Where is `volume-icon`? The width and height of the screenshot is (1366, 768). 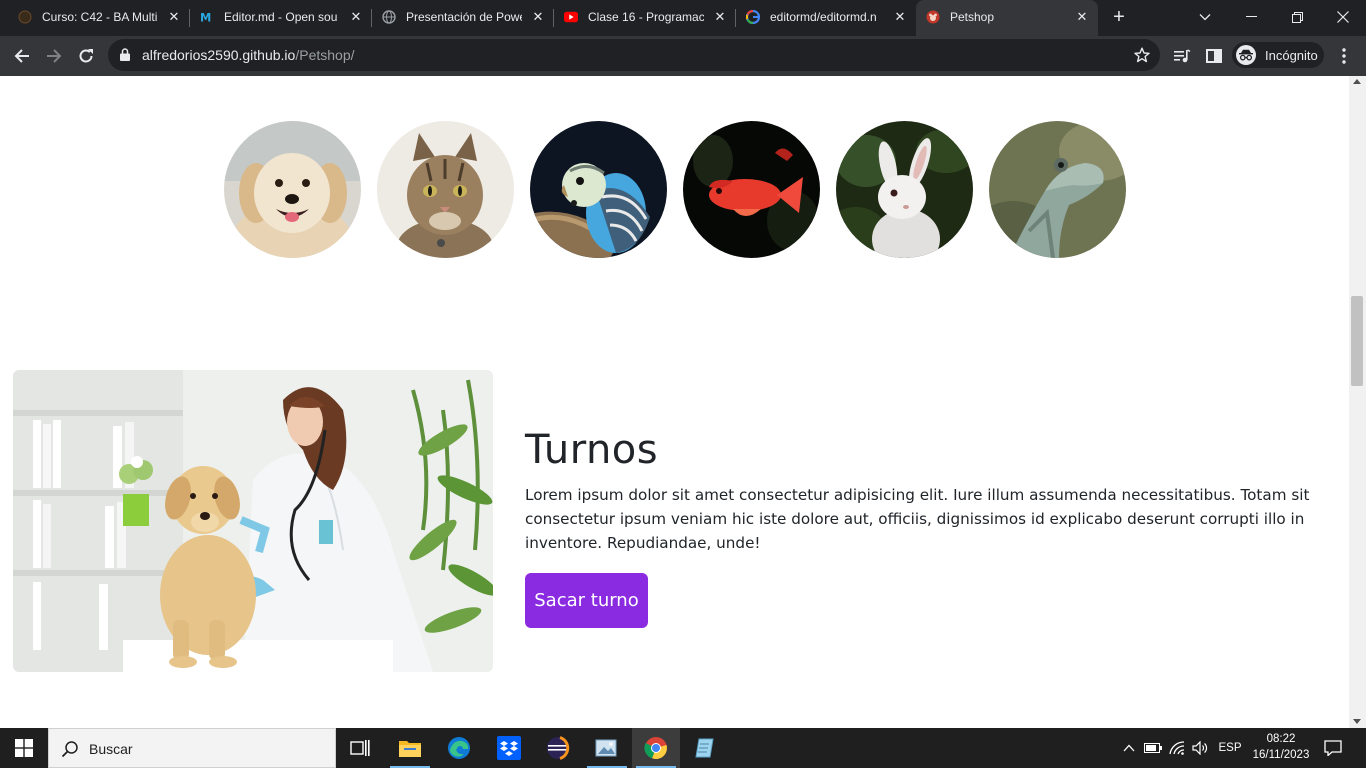 volume-icon is located at coordinates (1200, 748).